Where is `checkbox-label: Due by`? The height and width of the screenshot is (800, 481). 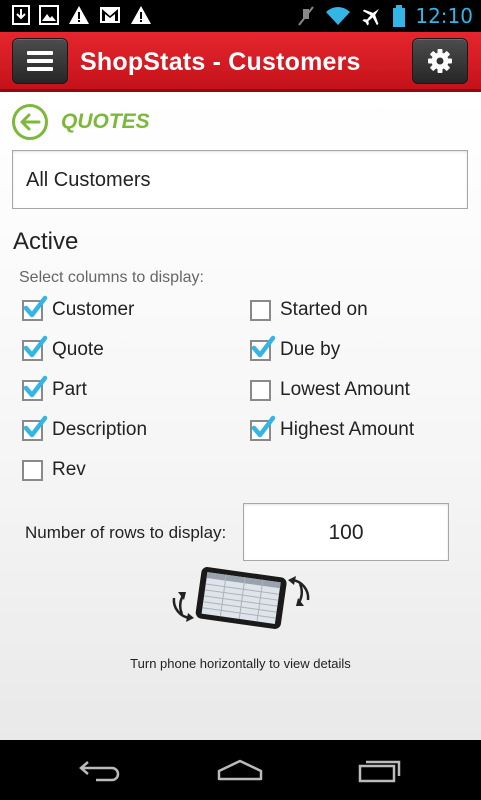
checkbox-label: Due by is located at coordinates (310, 349).